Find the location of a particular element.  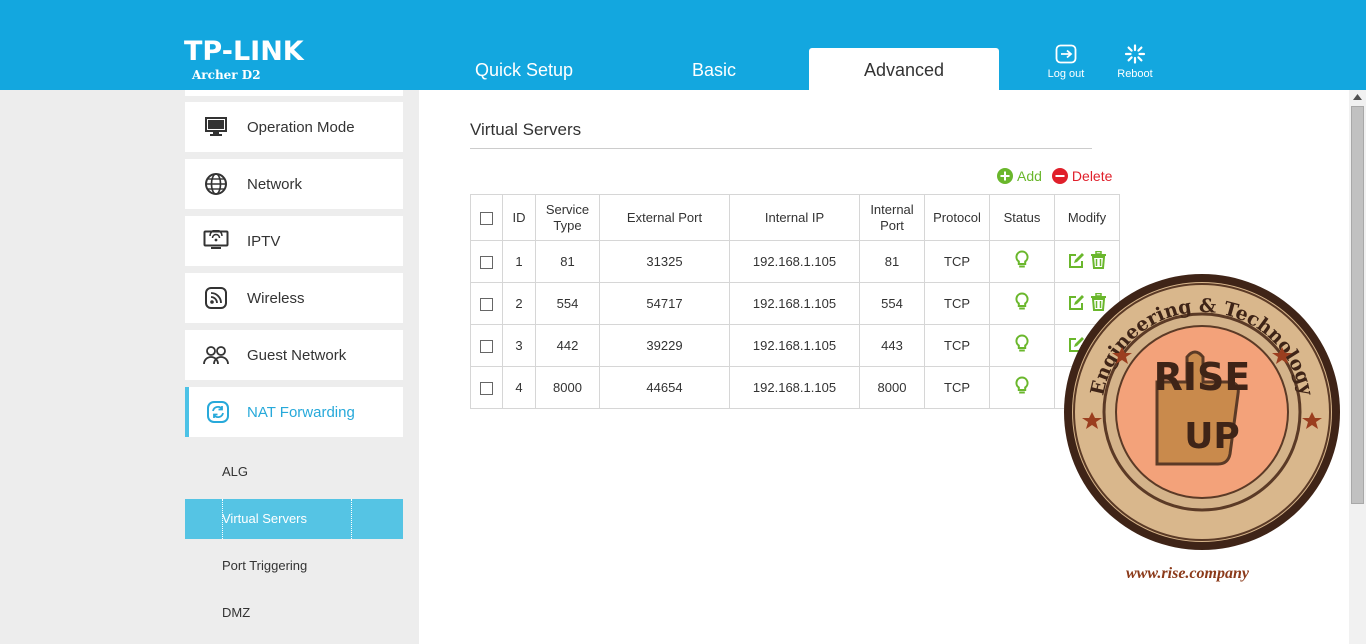

table-actions: Add Delete is located at coordinates (1054, 176).